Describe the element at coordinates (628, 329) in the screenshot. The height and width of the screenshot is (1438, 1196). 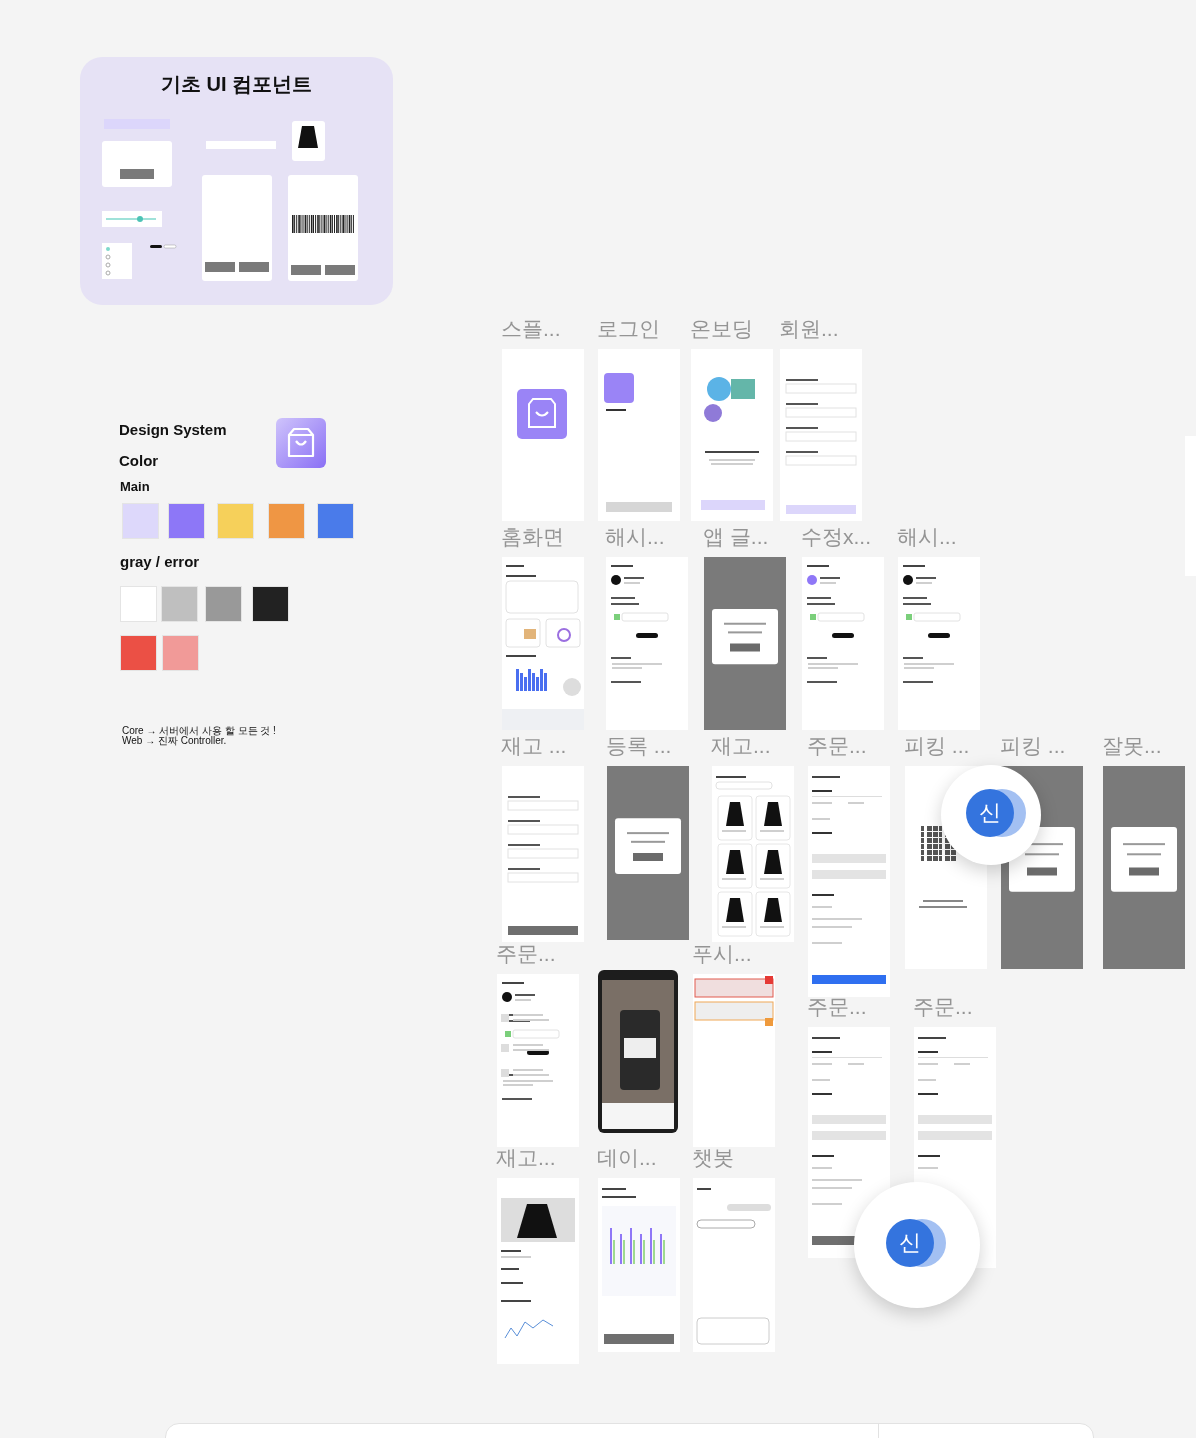
I see `frame-title: 로그인` at that location.